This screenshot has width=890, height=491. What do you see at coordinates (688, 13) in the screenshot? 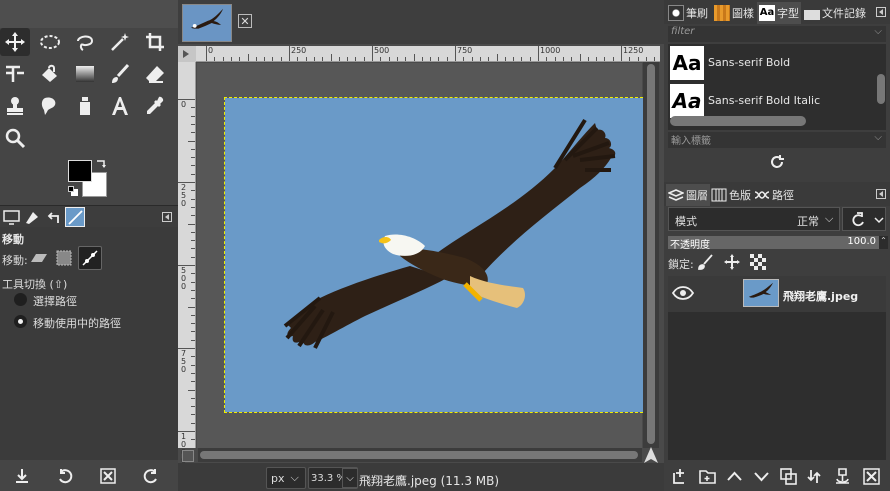
I see `tab-brushes: 筆刷` at bounding box center [688, 13].